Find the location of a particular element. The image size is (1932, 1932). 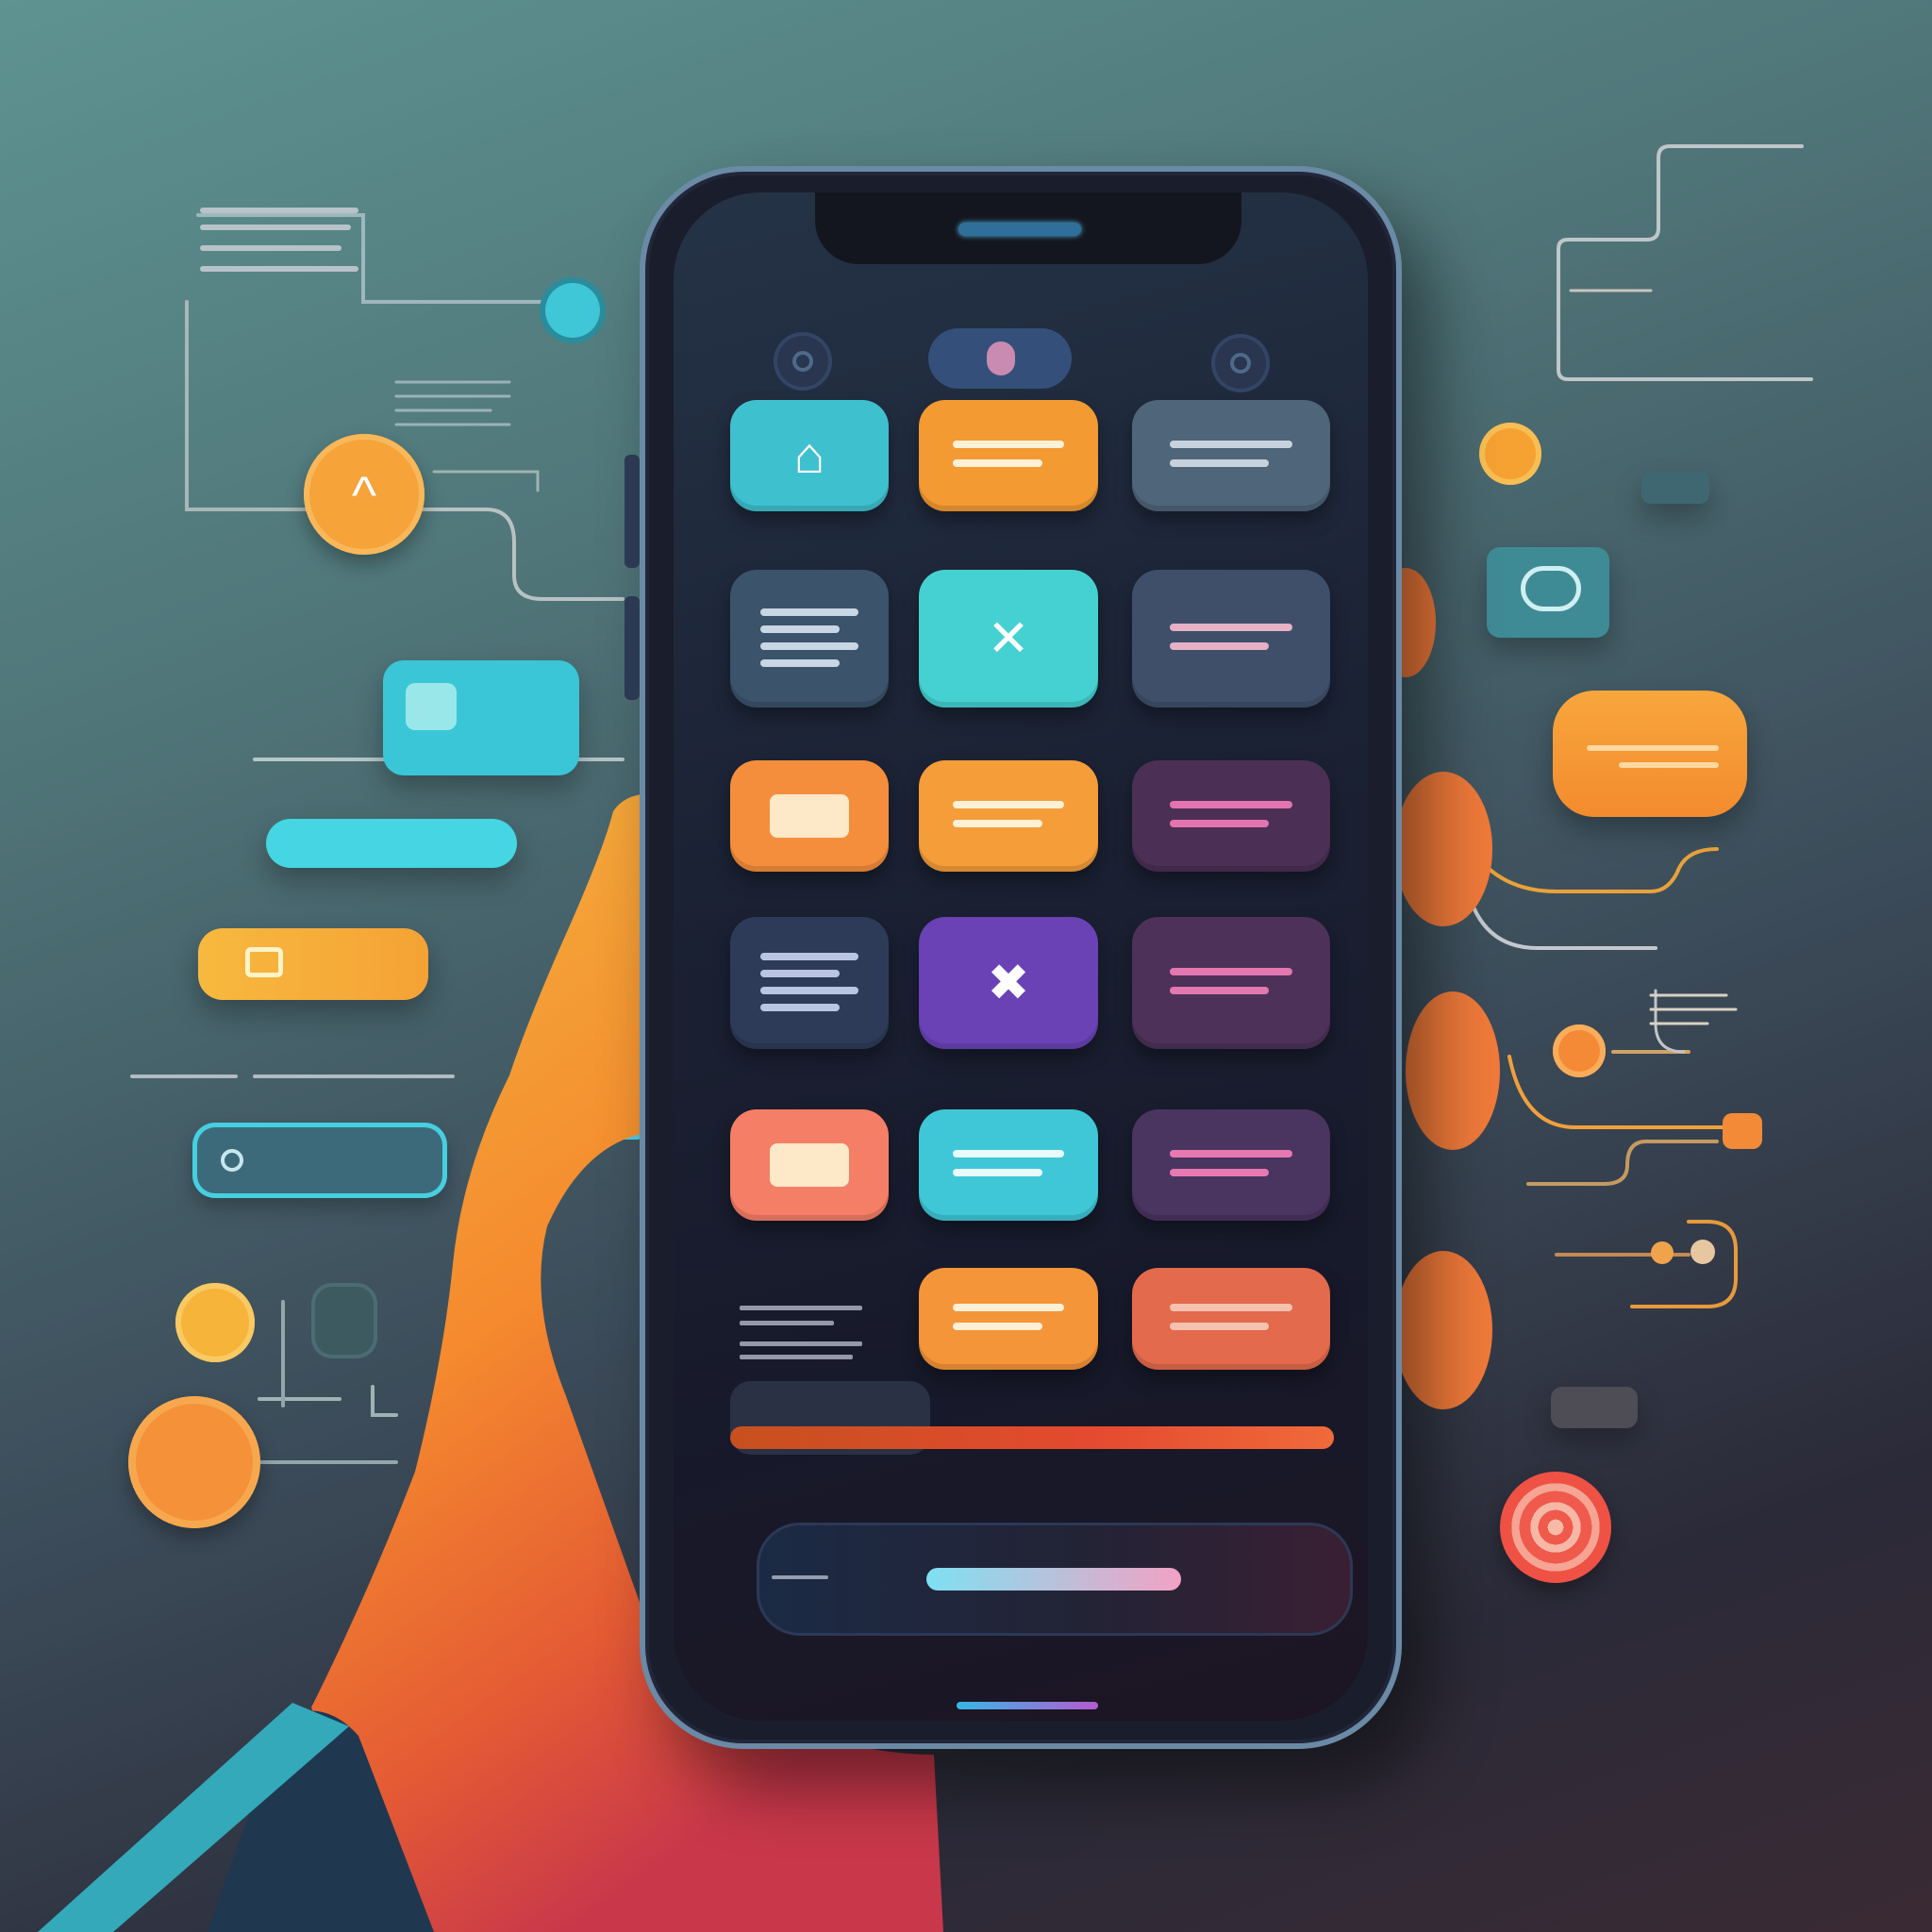

fingerprint-button-icon is located at coordinates (1555, 1527).